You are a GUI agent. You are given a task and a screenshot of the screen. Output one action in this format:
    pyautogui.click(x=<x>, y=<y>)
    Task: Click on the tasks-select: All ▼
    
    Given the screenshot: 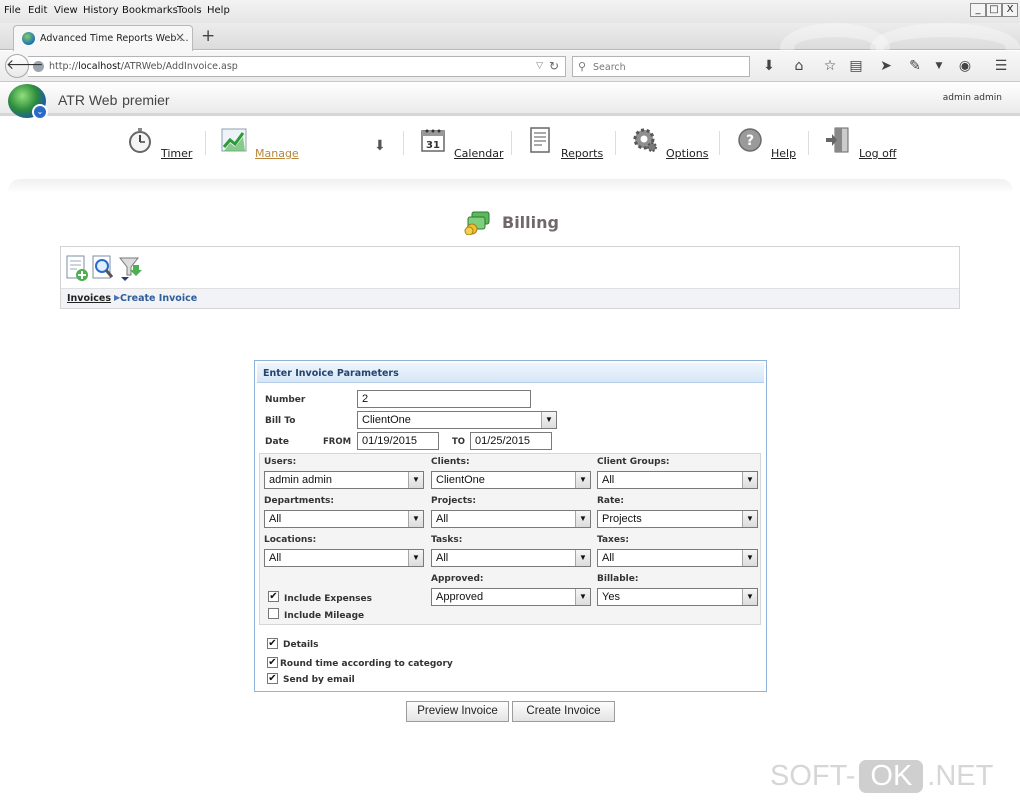 What is the action you would take?
    pyautogui.click(x=511, y=558)
    